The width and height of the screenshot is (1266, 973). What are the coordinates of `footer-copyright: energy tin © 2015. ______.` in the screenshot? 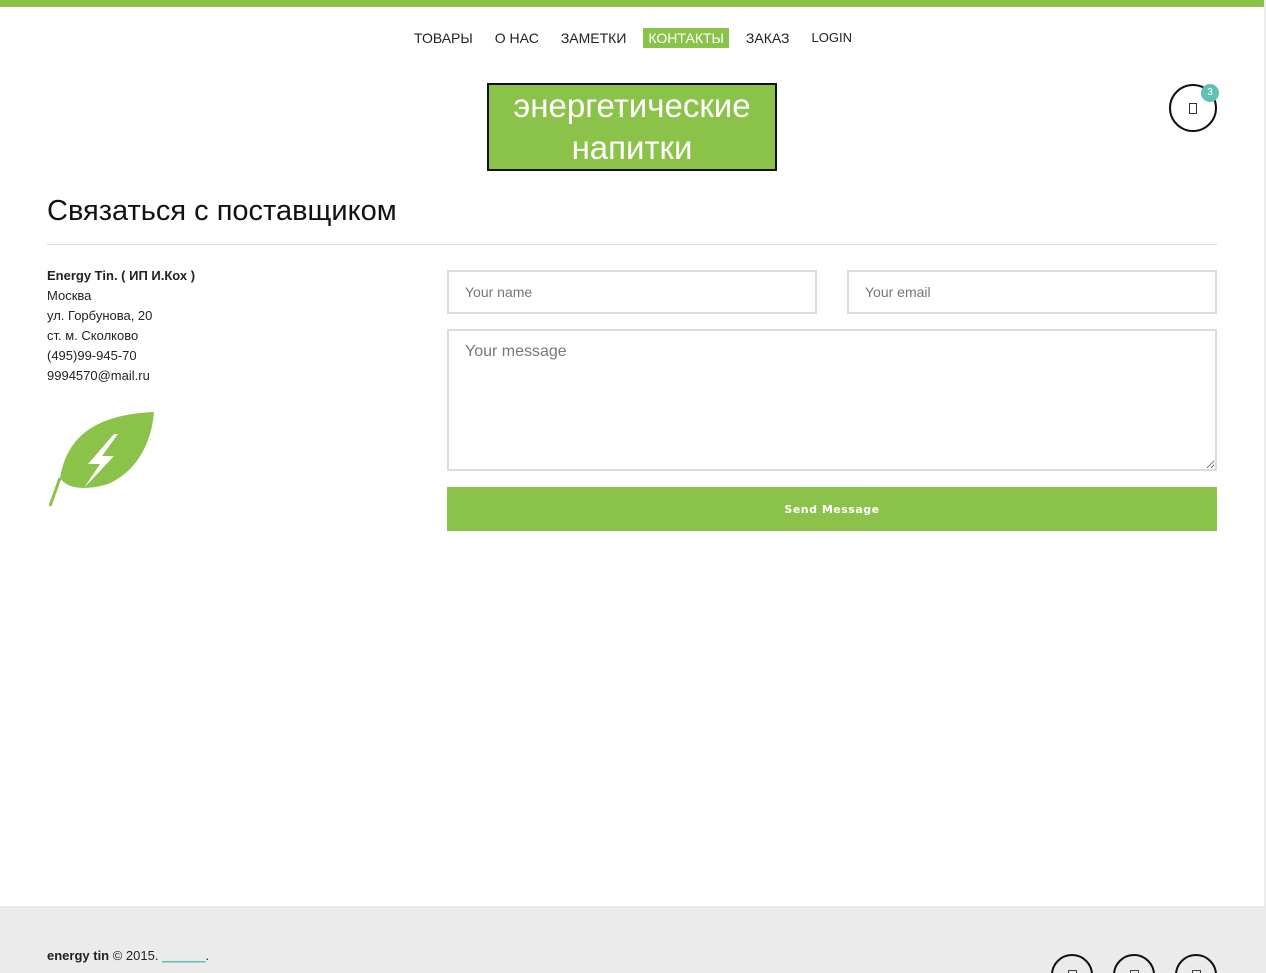 It's located at (128, 955).